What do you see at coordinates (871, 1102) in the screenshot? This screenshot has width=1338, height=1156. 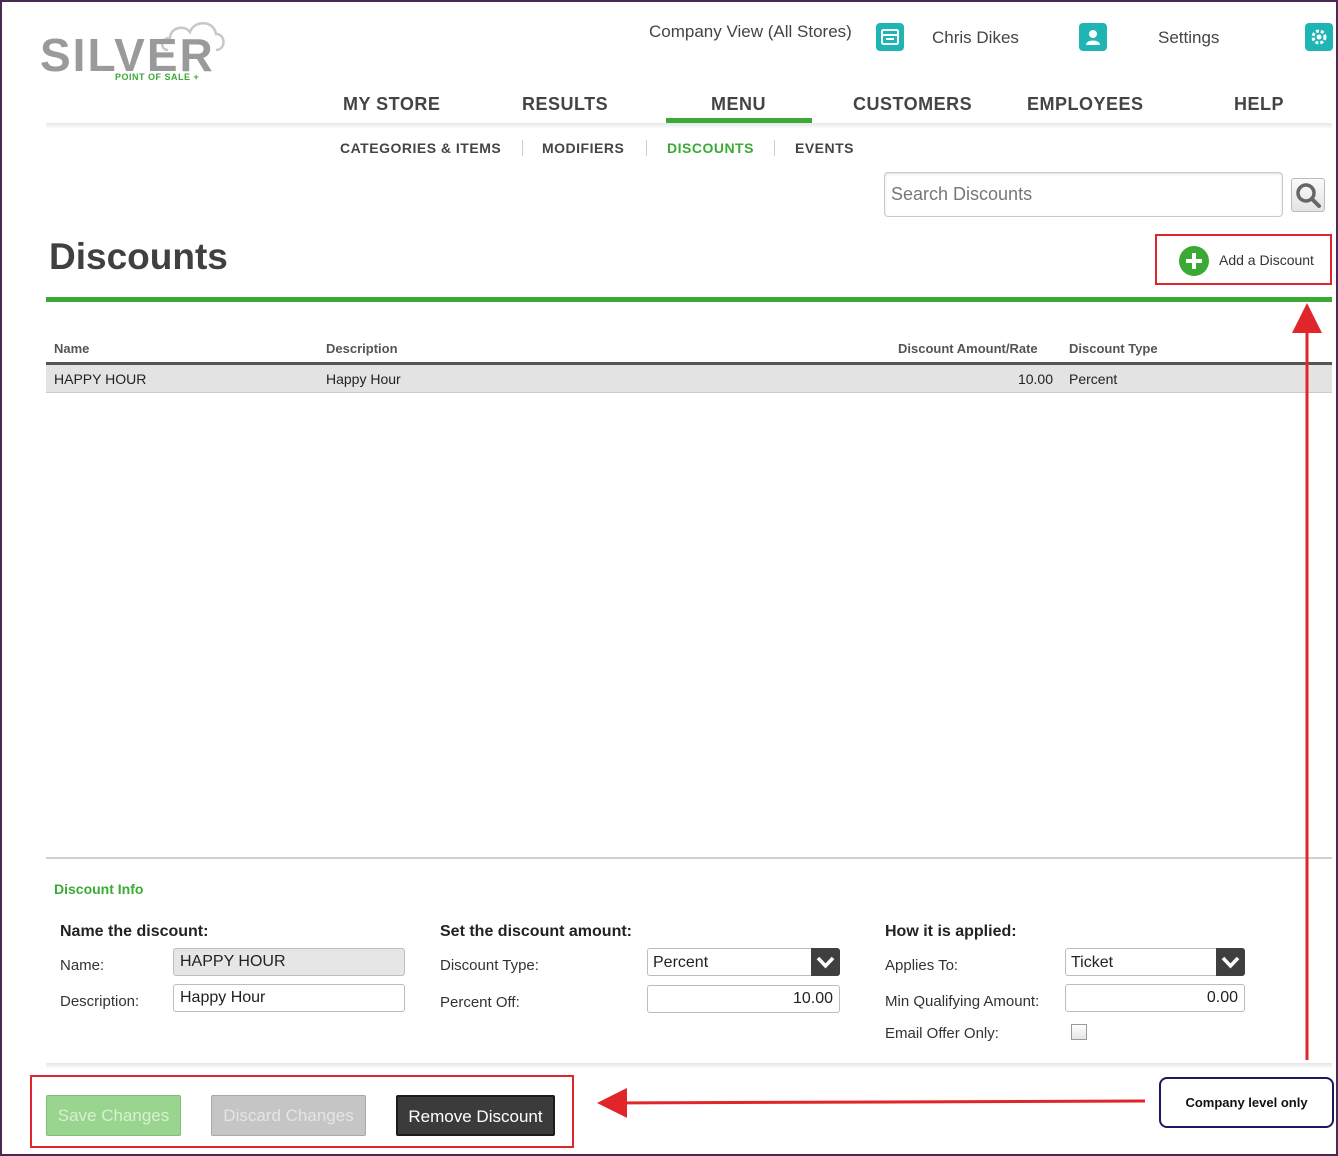 I see `arrow-to-buttons` at bounding box center [871, 1102].